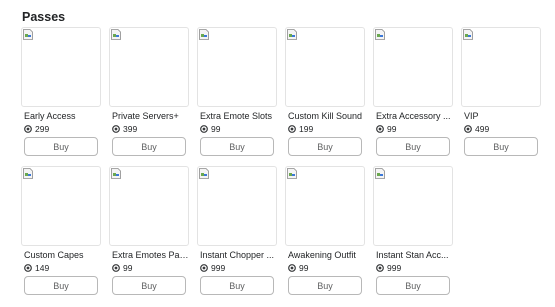  Describe the element at coordinates (62, 255) in the screenshot. I see `pass-name: Custom Capes` at that location.